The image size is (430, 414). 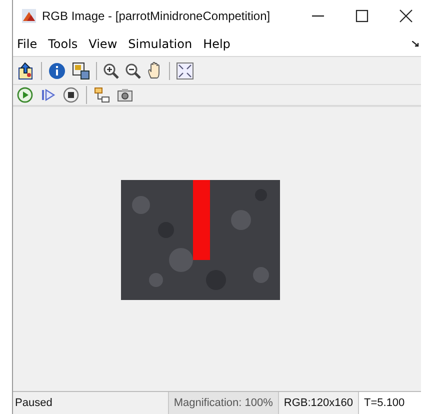 I want to click on magnification-text: Magnification: 100%, so click(x=223, y=403).